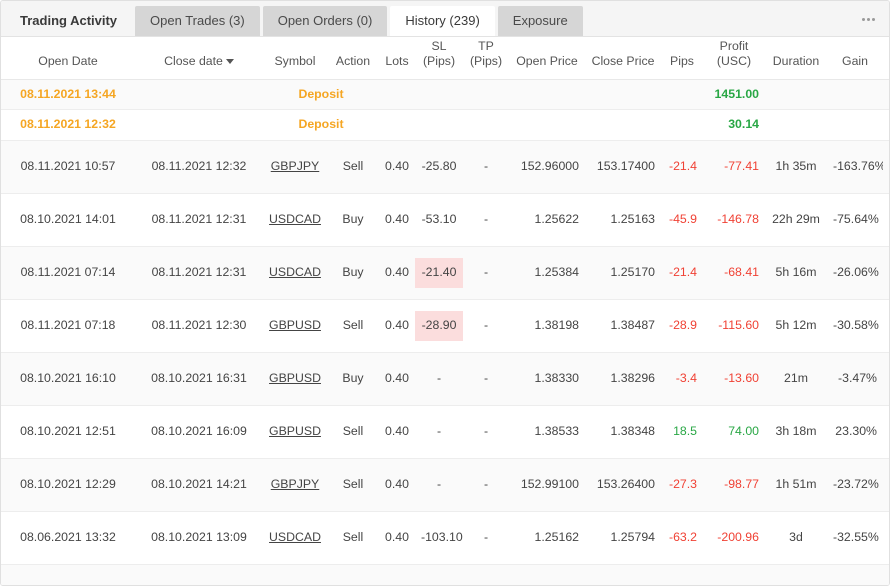 This screenshot has height=586, width=890. I want to click on col-sl-pips: SL (Pips), so click(439, 58).